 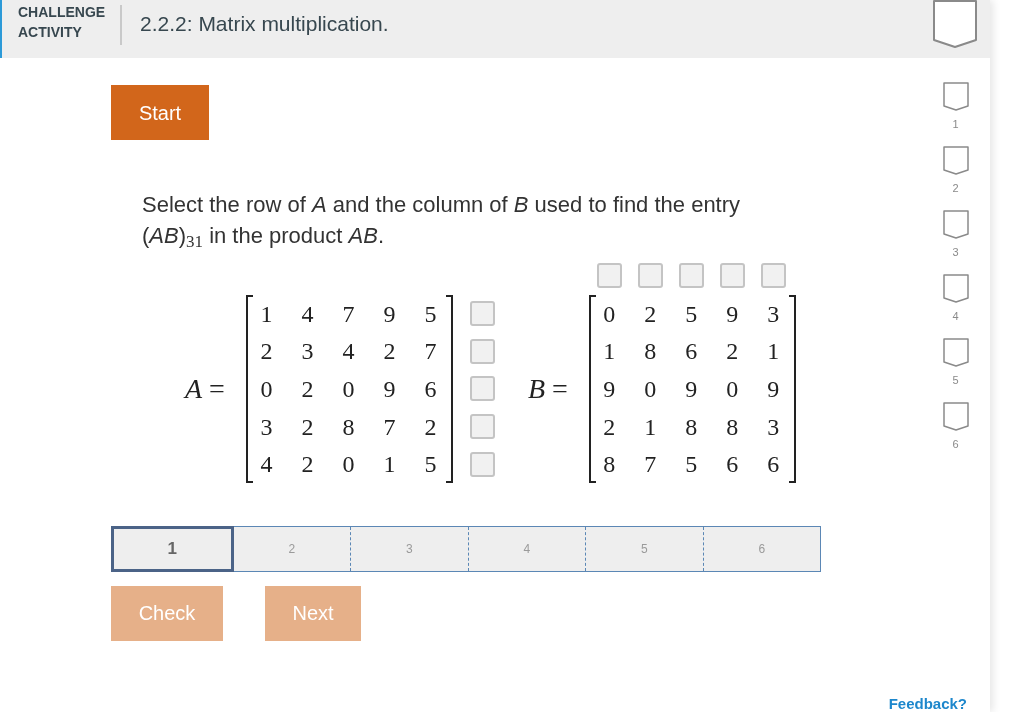 What do you see at coordinates (955, 252) in the screenshot?
I see `question-number: 3` at bounding box center [955, 252].